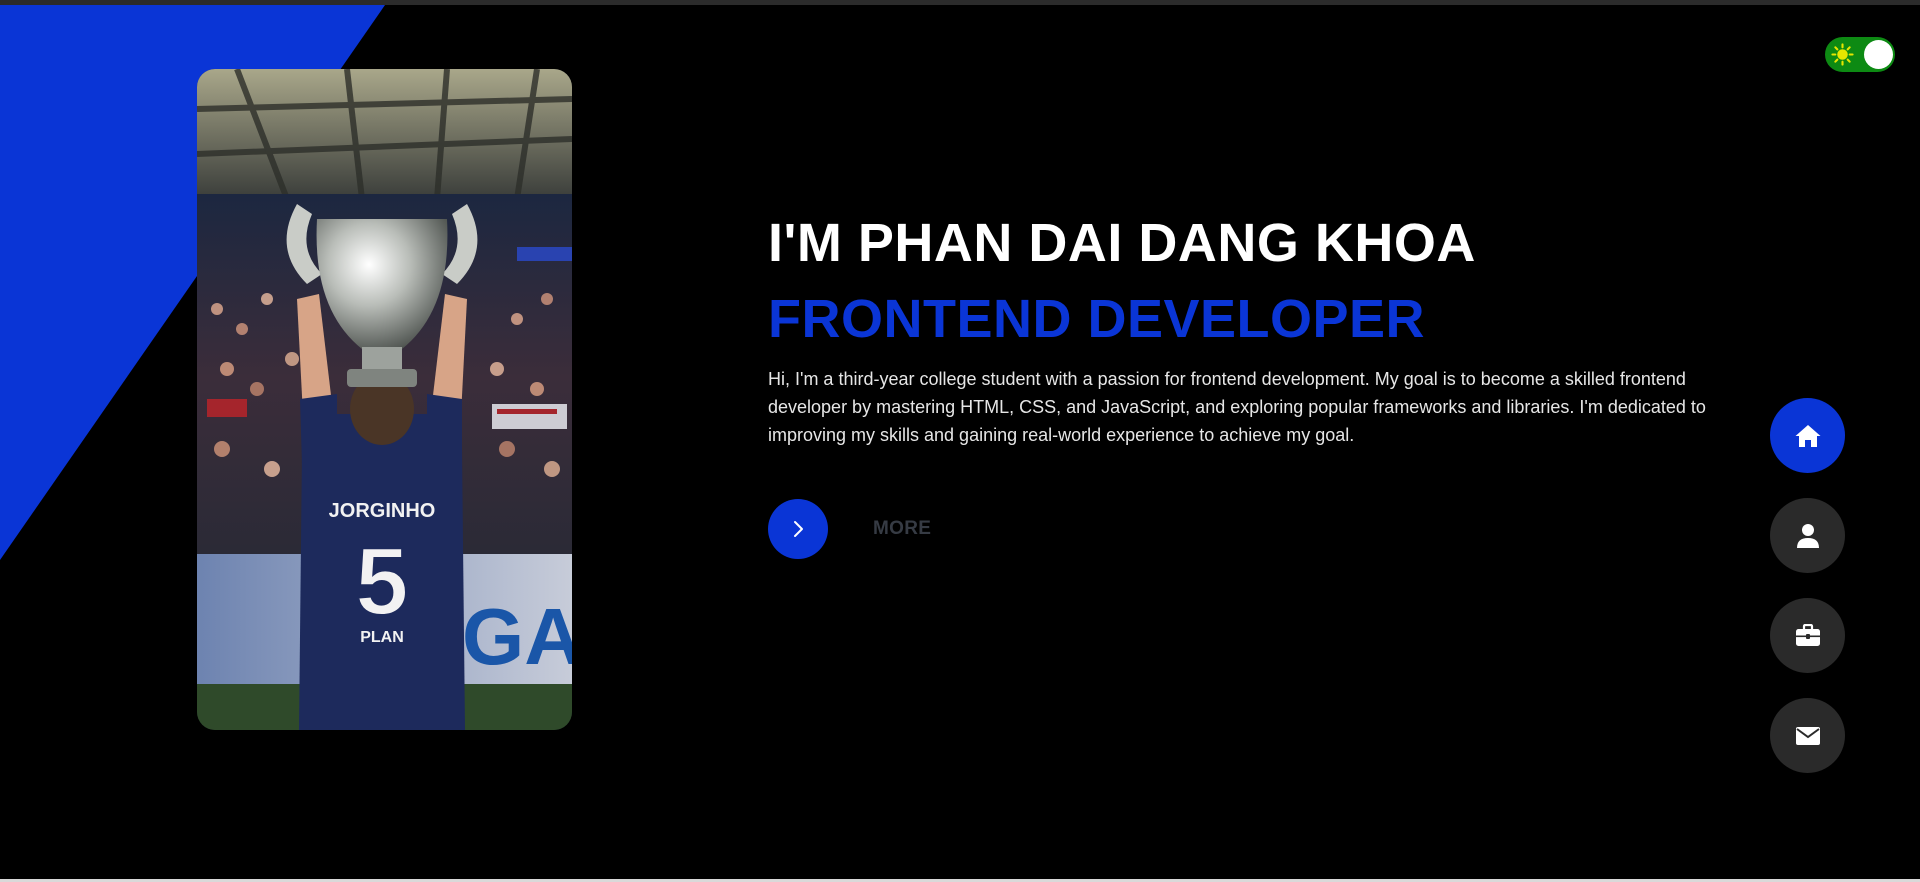 This screenshot has width=1920, height=882. What do you see at coordinates (1860, 54) in the screenshot?
I see `theme-toggle` at bounding box center [1860, 54].